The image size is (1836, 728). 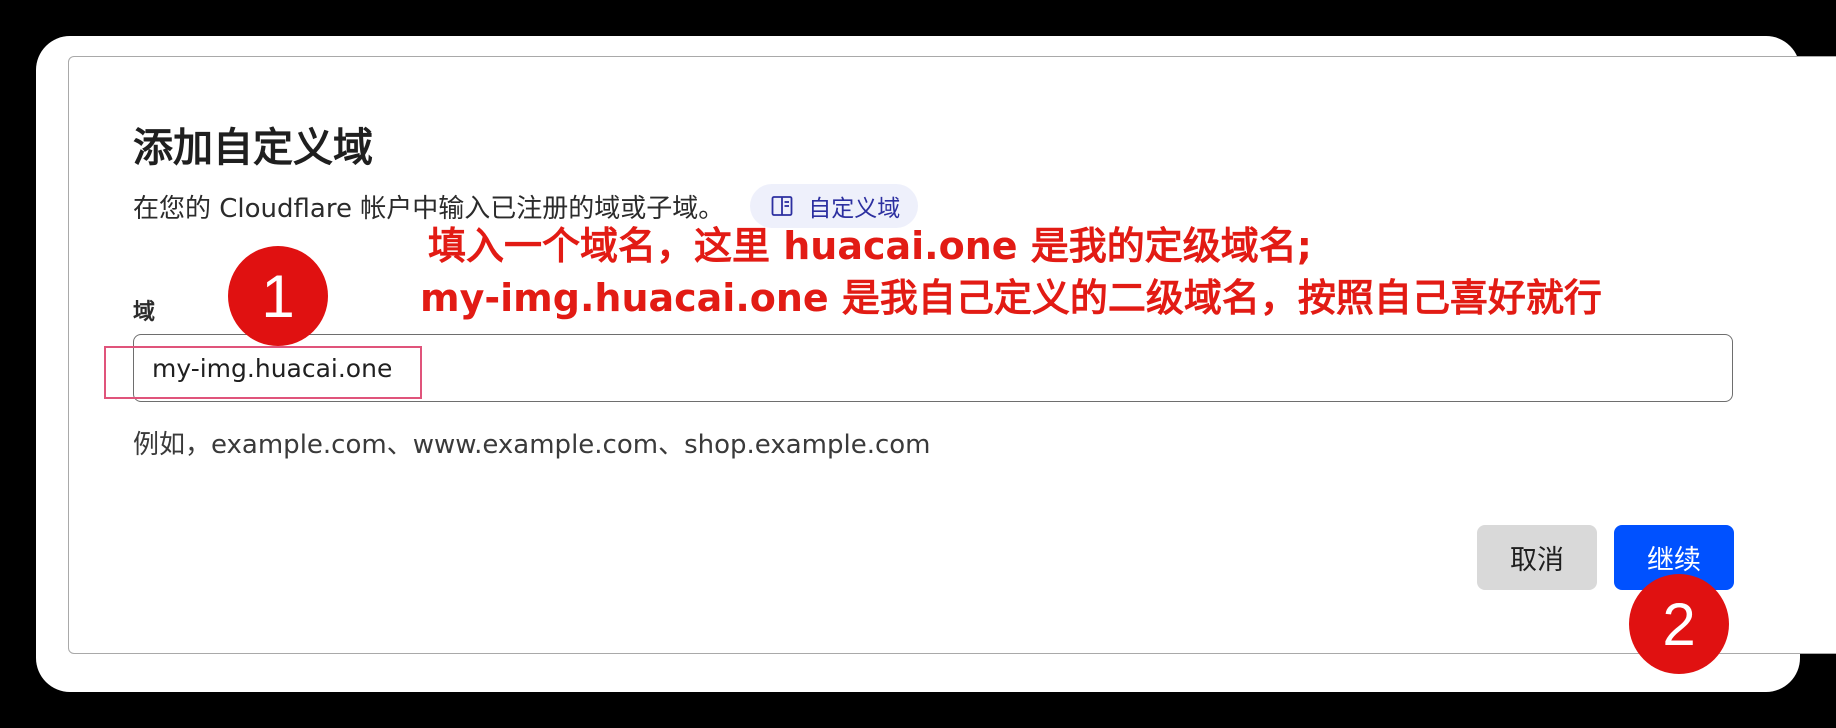 What do you see at coordinates (1679, 624) in the screenshot?
I see `step-2-badge: 2` at bounding box center [1679, 624].